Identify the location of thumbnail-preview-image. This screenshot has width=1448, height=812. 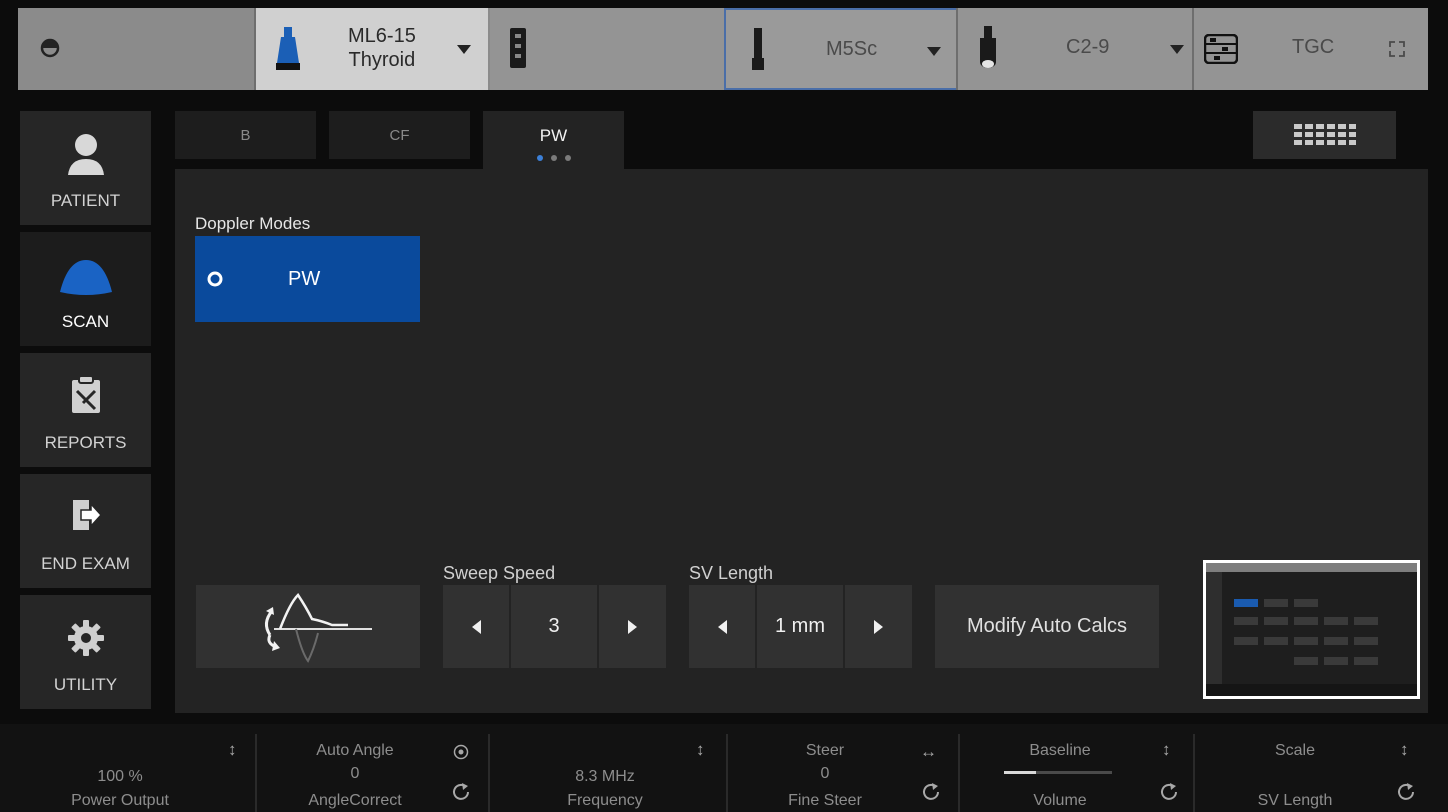
(1311, 629).